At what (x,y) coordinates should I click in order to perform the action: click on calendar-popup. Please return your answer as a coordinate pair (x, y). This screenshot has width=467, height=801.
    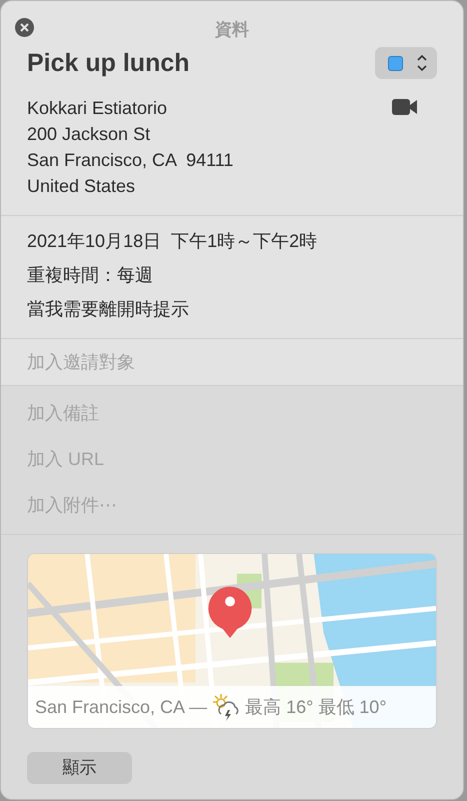
    Looking at the image, I should click on (406, 63).